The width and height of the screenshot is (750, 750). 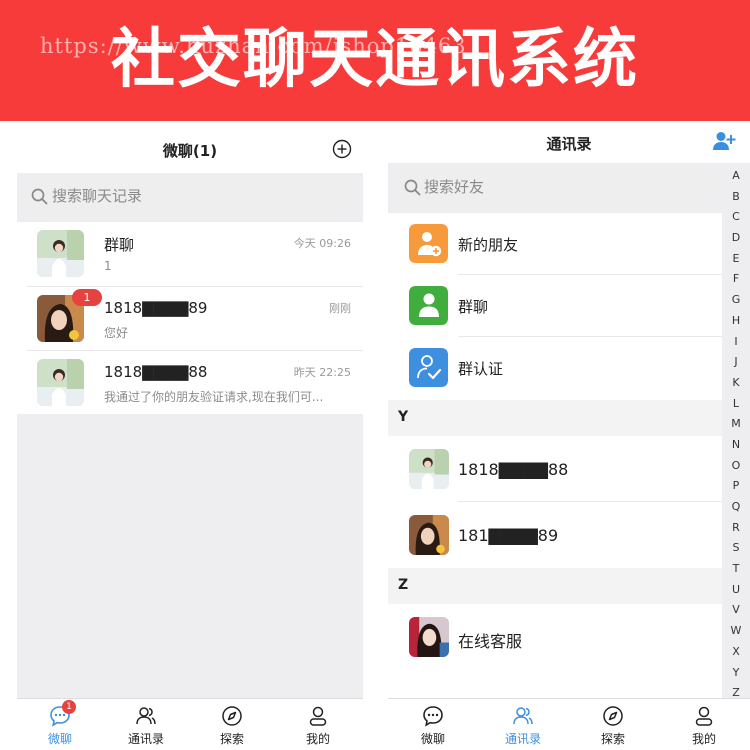 I want to click on add-circle-icon, so click(x=342, y=149).